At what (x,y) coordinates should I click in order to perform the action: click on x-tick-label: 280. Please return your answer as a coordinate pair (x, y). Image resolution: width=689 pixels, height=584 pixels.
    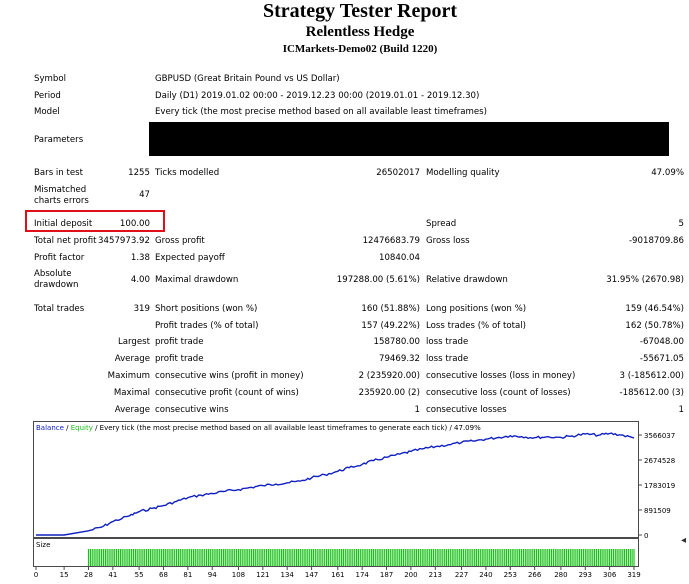
    Looking at the image, I should click on (560, 575).